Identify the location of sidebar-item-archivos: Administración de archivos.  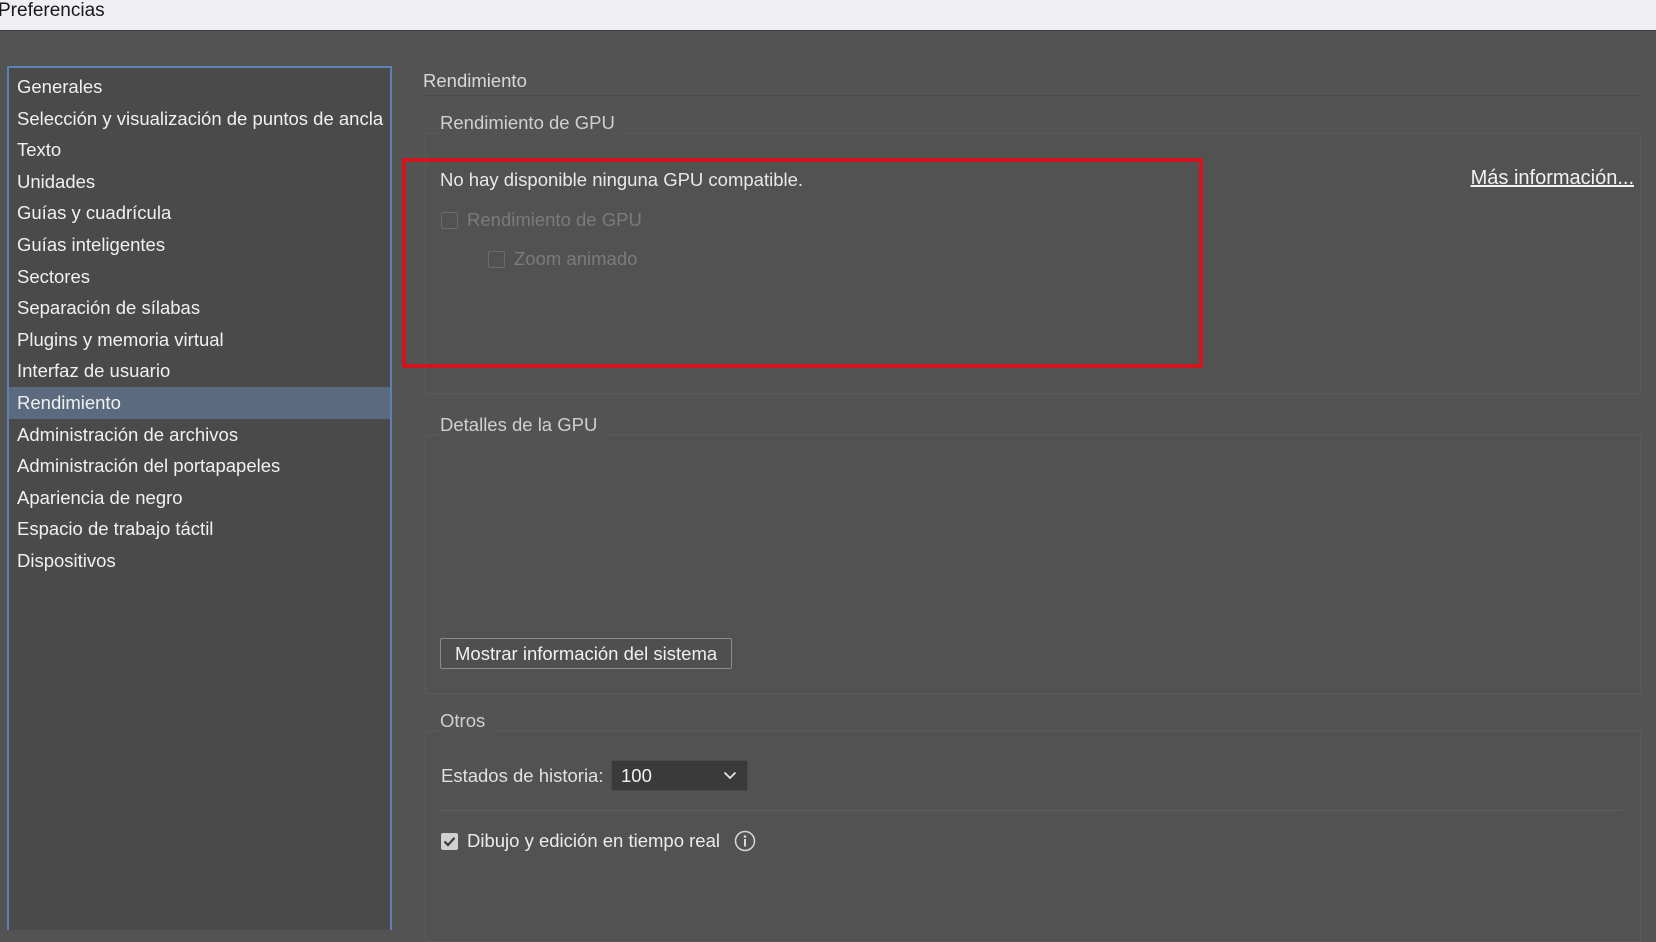
(199, 435).